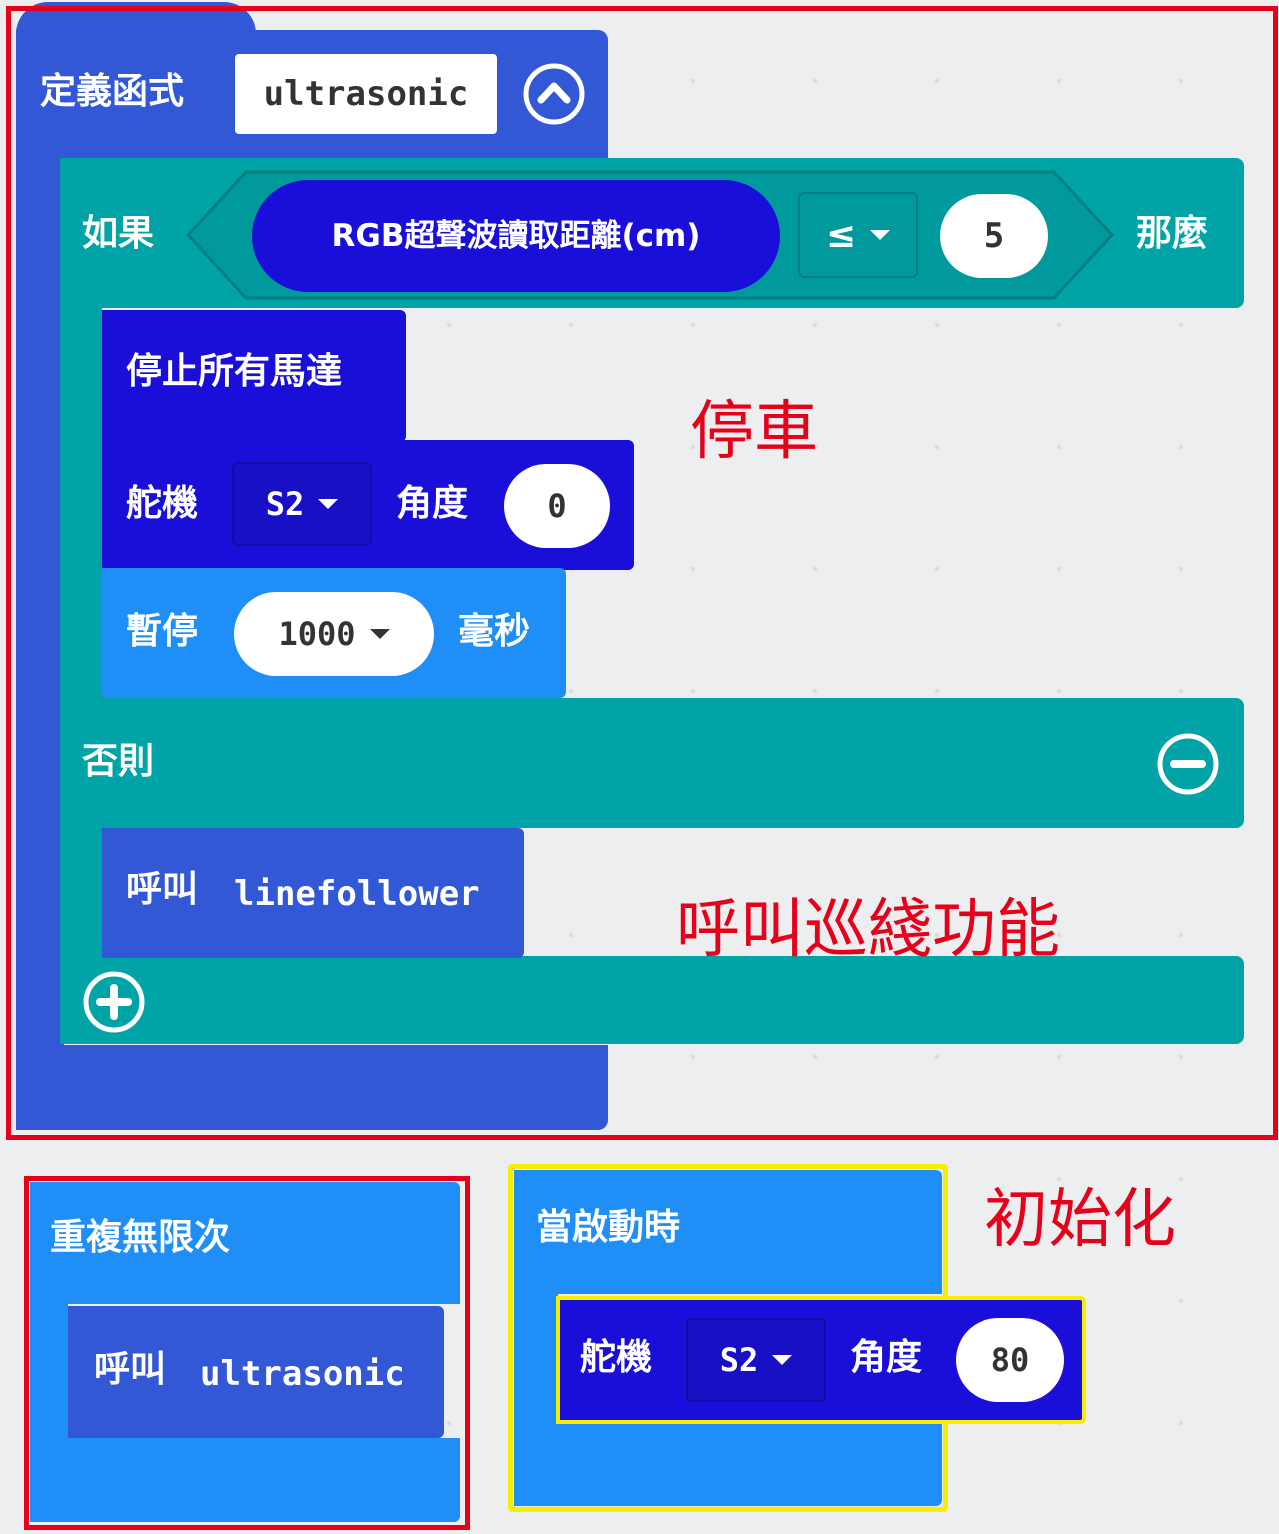 Image resolution: width=1279 pixels, height=1534 pixels. Describe the element at coordinates (782, 1360) in the screenshot. I see `chevron-down-icon` at that location.